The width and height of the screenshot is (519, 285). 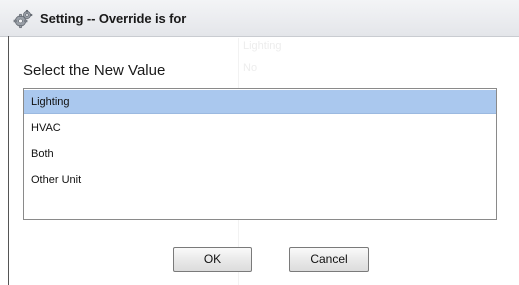 What do you see at coordinates (94, 70) in the screenshot?
I see `prompt-label: Select the New Value` at bounding box center [94, 70].